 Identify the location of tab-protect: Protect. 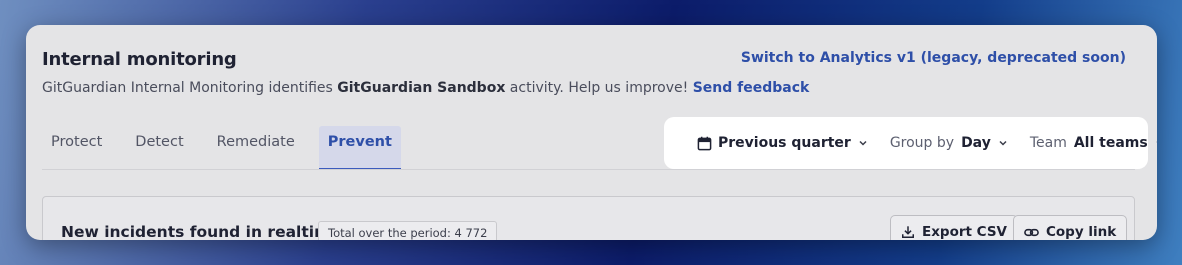
(76, 148).